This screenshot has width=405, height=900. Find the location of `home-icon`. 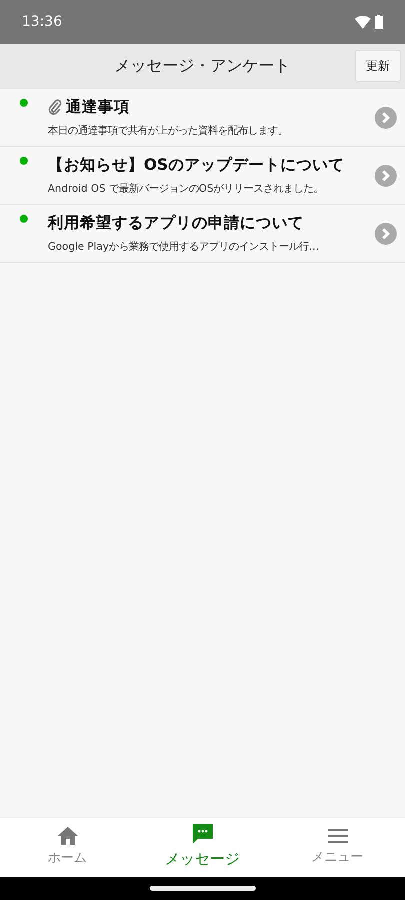

home-icon is located at coordinates (68, 835).